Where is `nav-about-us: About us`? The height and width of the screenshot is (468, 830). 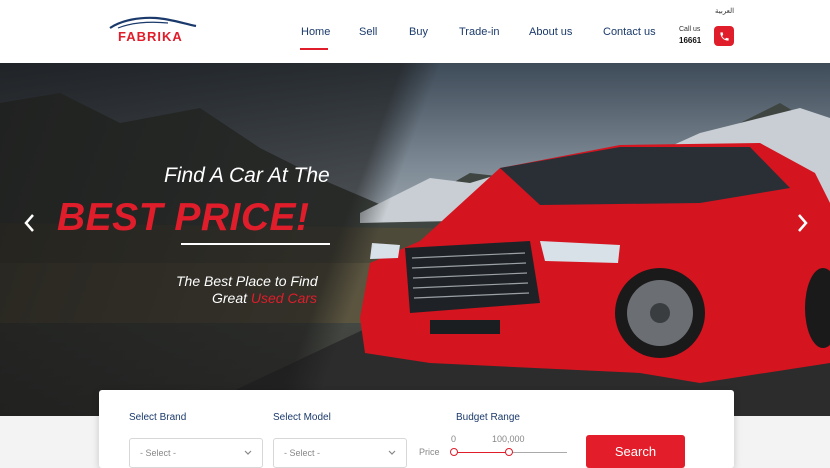
nav-about-us: About us is located at coordinates (550, 32).